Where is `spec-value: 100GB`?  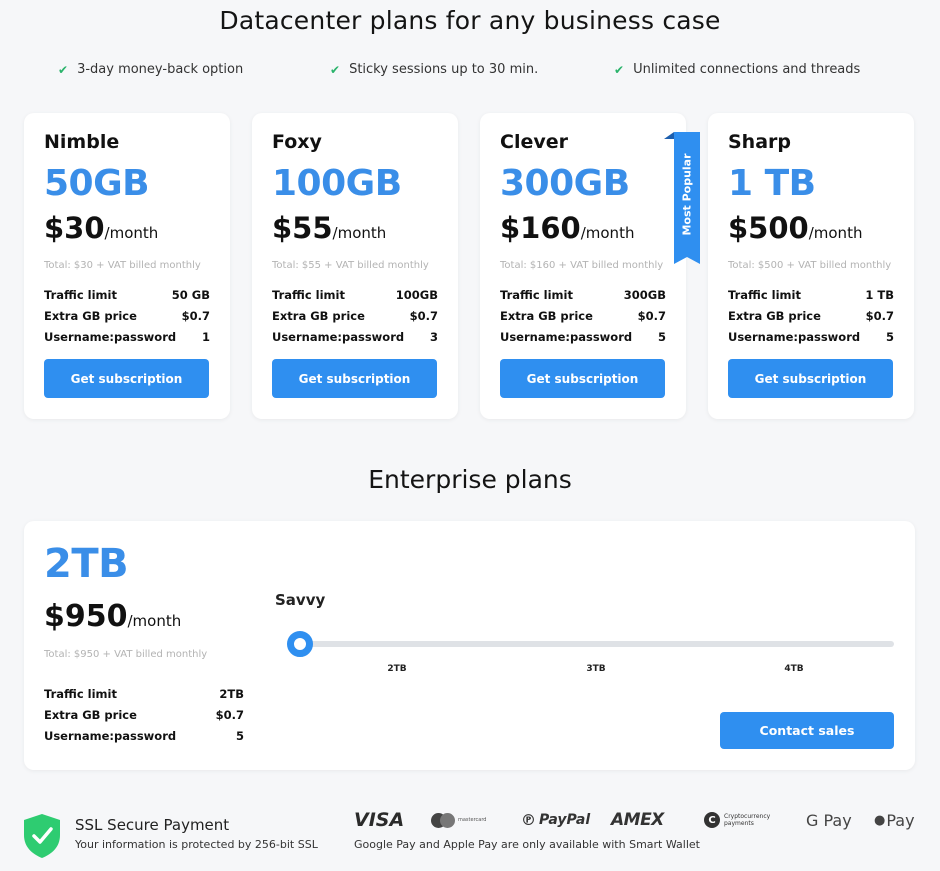
spec-value: 100GB is located at coordinates (416, 295).